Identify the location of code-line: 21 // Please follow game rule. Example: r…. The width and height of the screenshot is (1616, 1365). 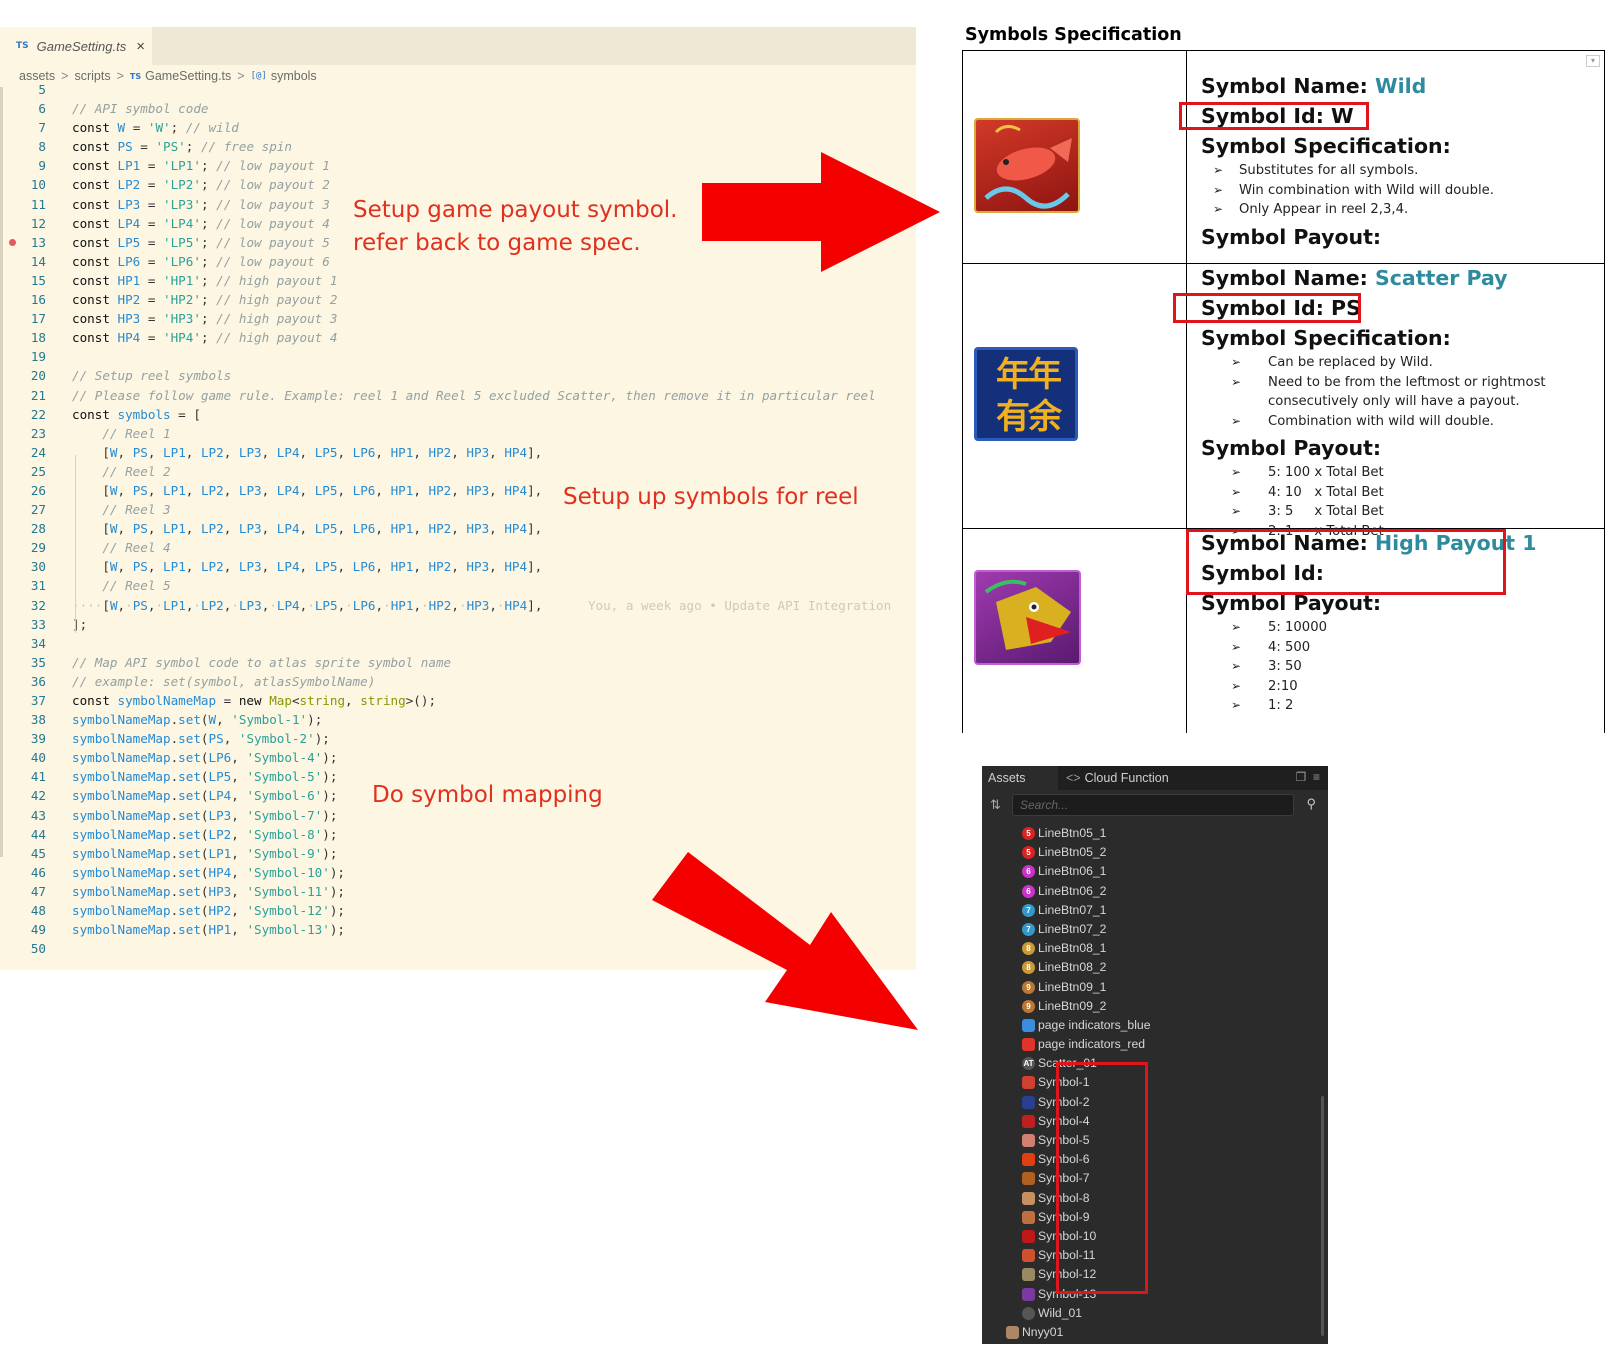
(458, 395).